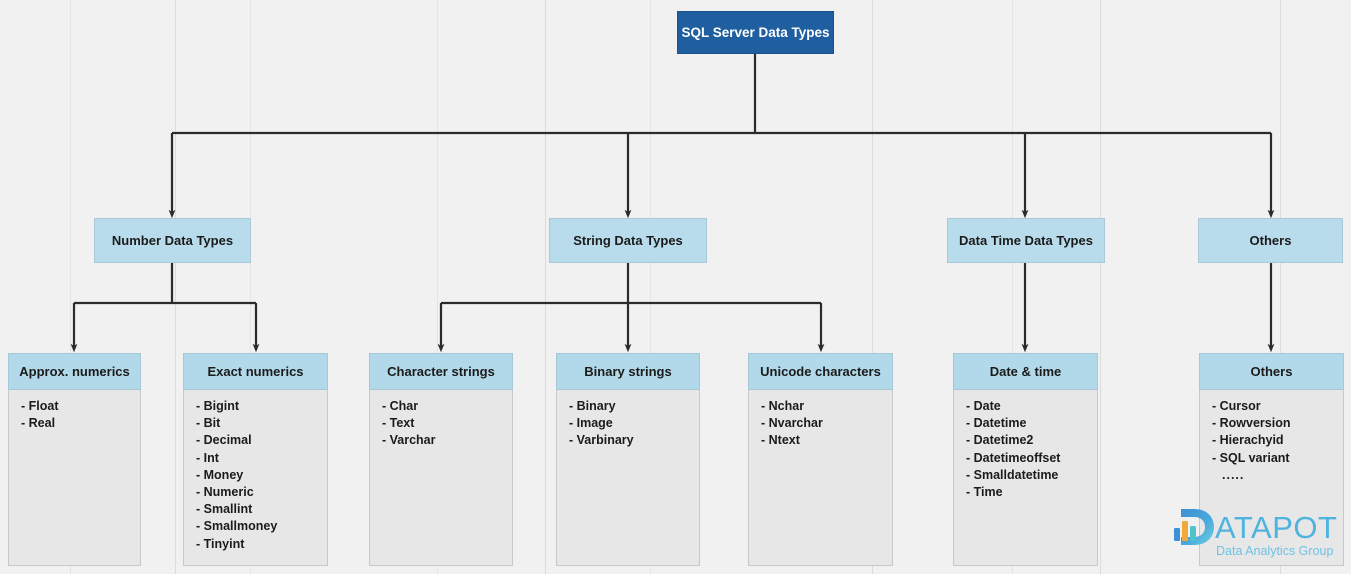  Describe the element at coordinates (225, 492) in the screenshot. I see `list-item: - Numeric` at that location.